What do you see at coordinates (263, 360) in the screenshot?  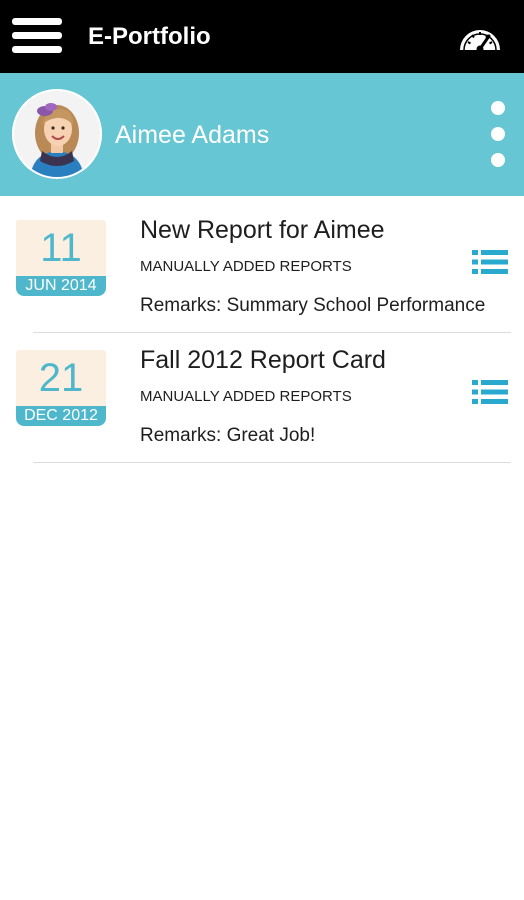 I see `report-title: Fall 2012 Report Card` at bounding box center [263, 360].